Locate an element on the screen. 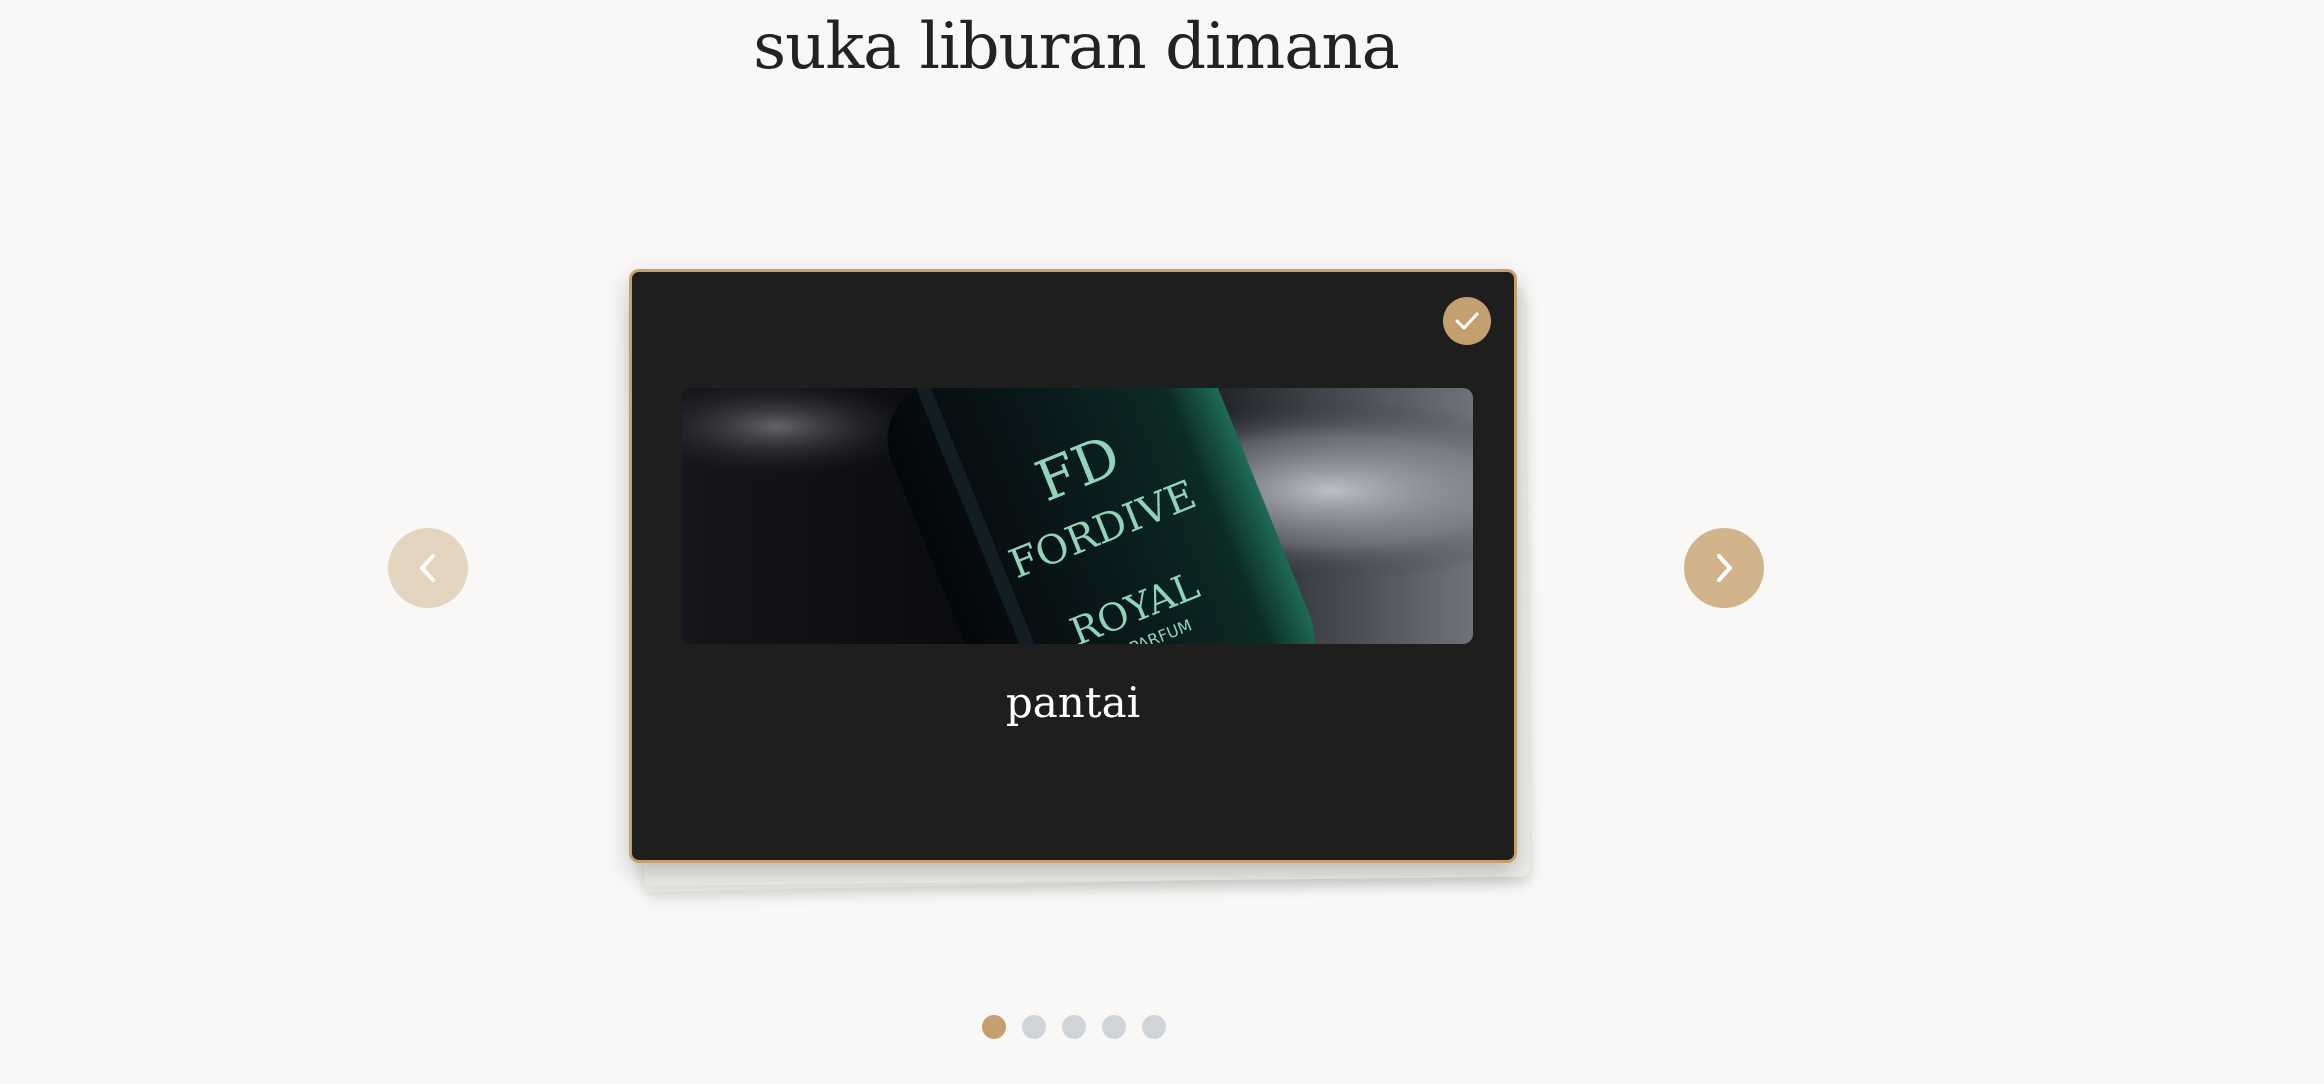 Image resolution: width=2324 pixels, height=1084 pixels. option-image: FD FORDIVE ROYAL DE PARFUM is located at coordinates (1077, 516).